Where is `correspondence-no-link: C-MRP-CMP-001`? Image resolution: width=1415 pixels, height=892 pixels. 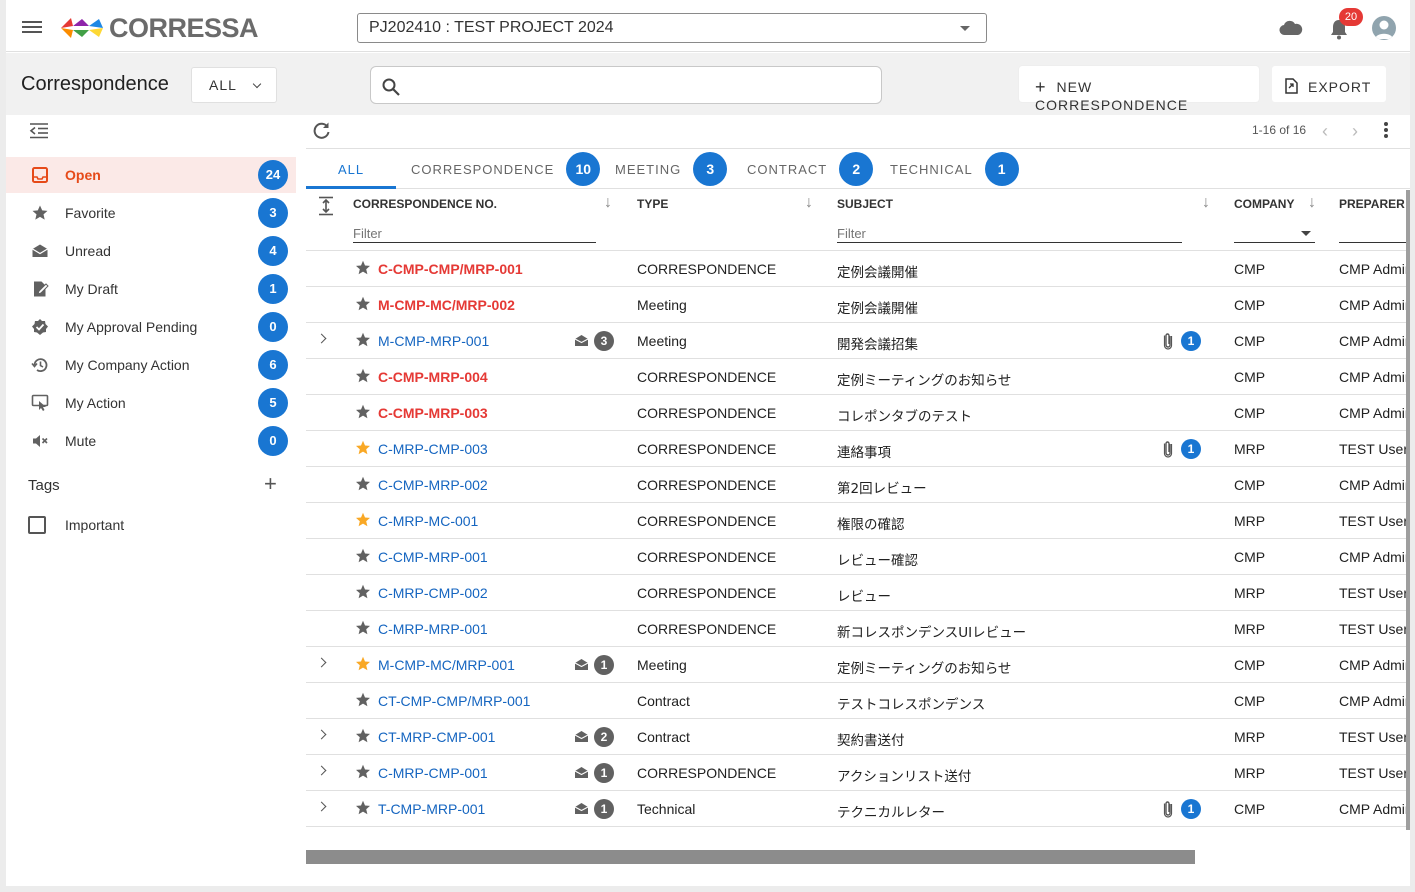
correspondence-no-link: C-MRP-CMP-001 is located at coordinates (433, 773).